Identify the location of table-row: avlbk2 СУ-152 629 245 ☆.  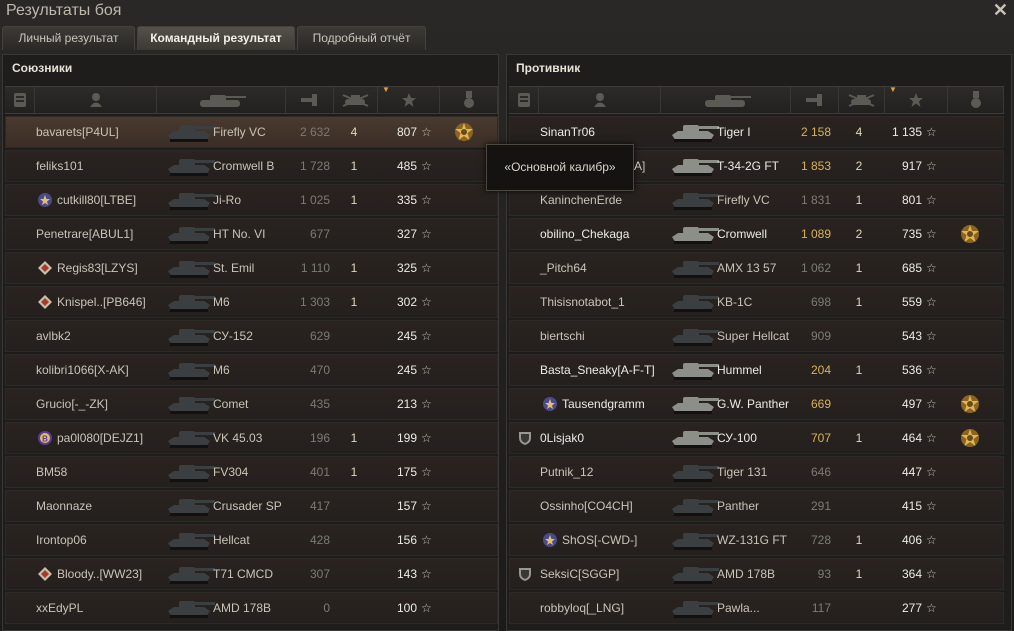
(251, 336).